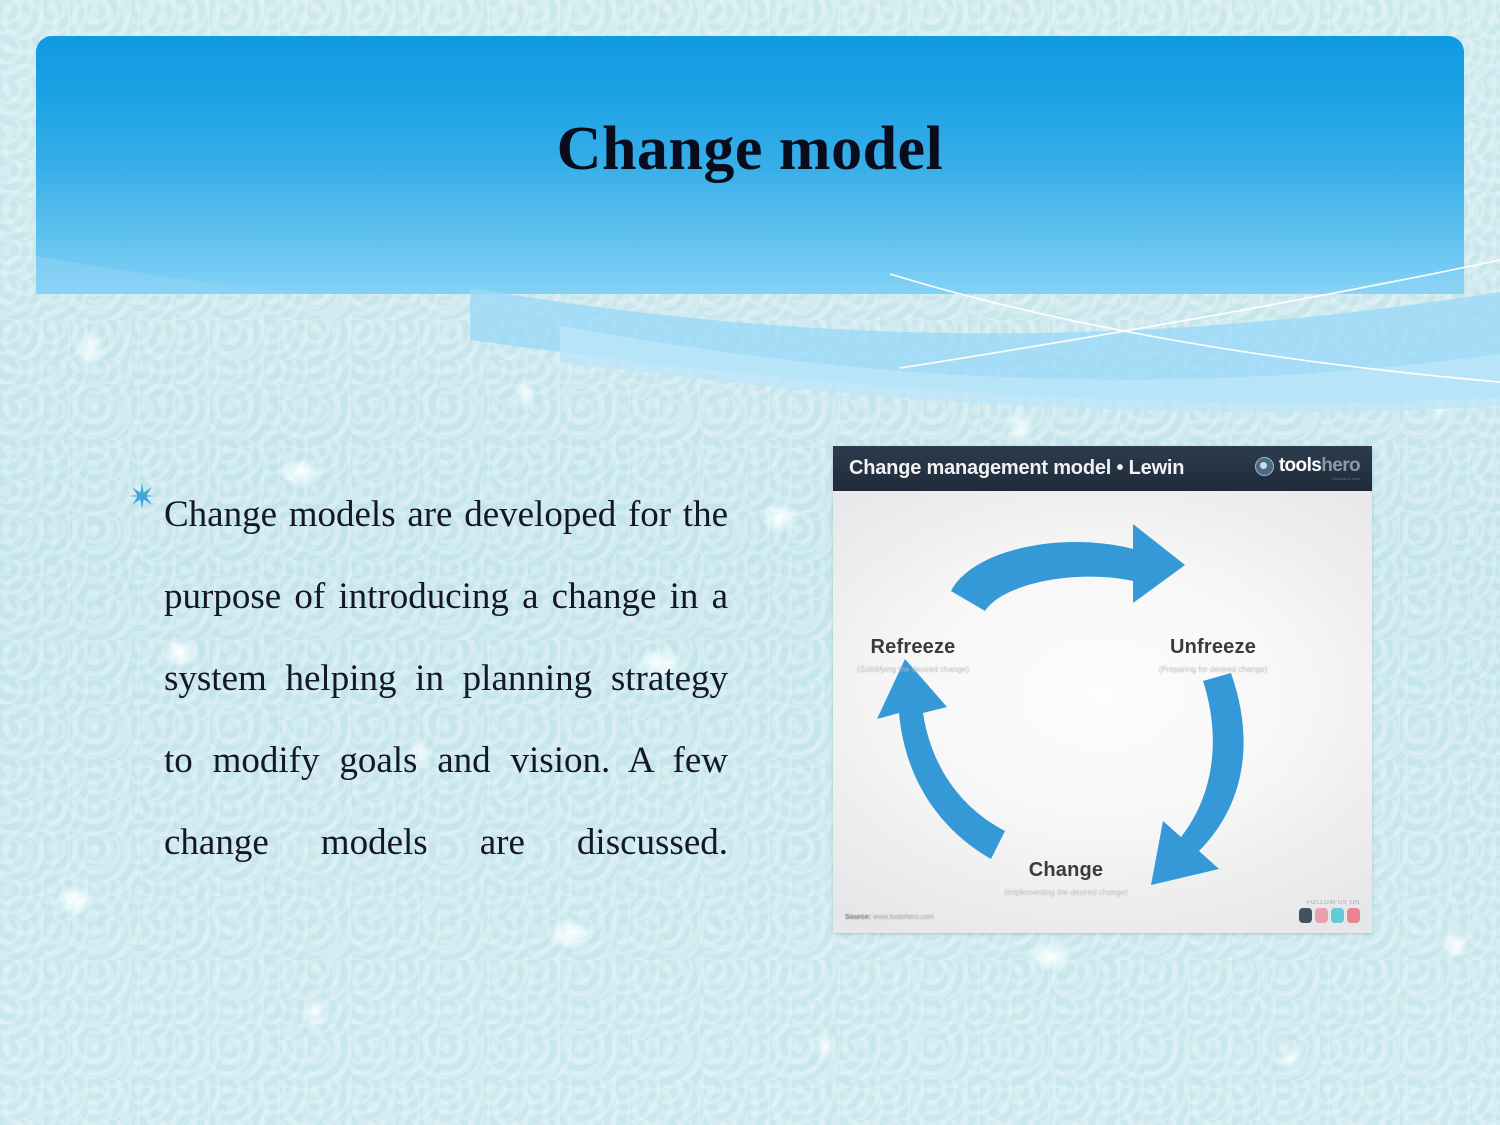  I want to click on logo-tagline: toolshero.com, so click(1346, 478).